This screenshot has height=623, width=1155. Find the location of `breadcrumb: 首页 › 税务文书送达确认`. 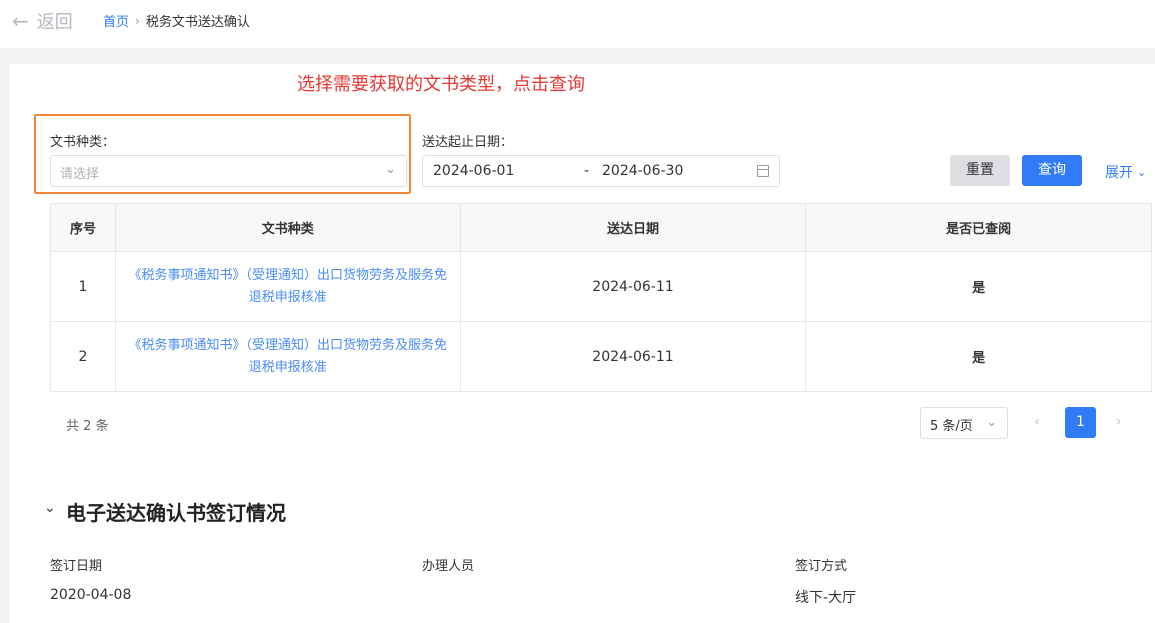

breadcrumb: 首页 › 税务文书送达确认 is located at coordinates (176, 21).